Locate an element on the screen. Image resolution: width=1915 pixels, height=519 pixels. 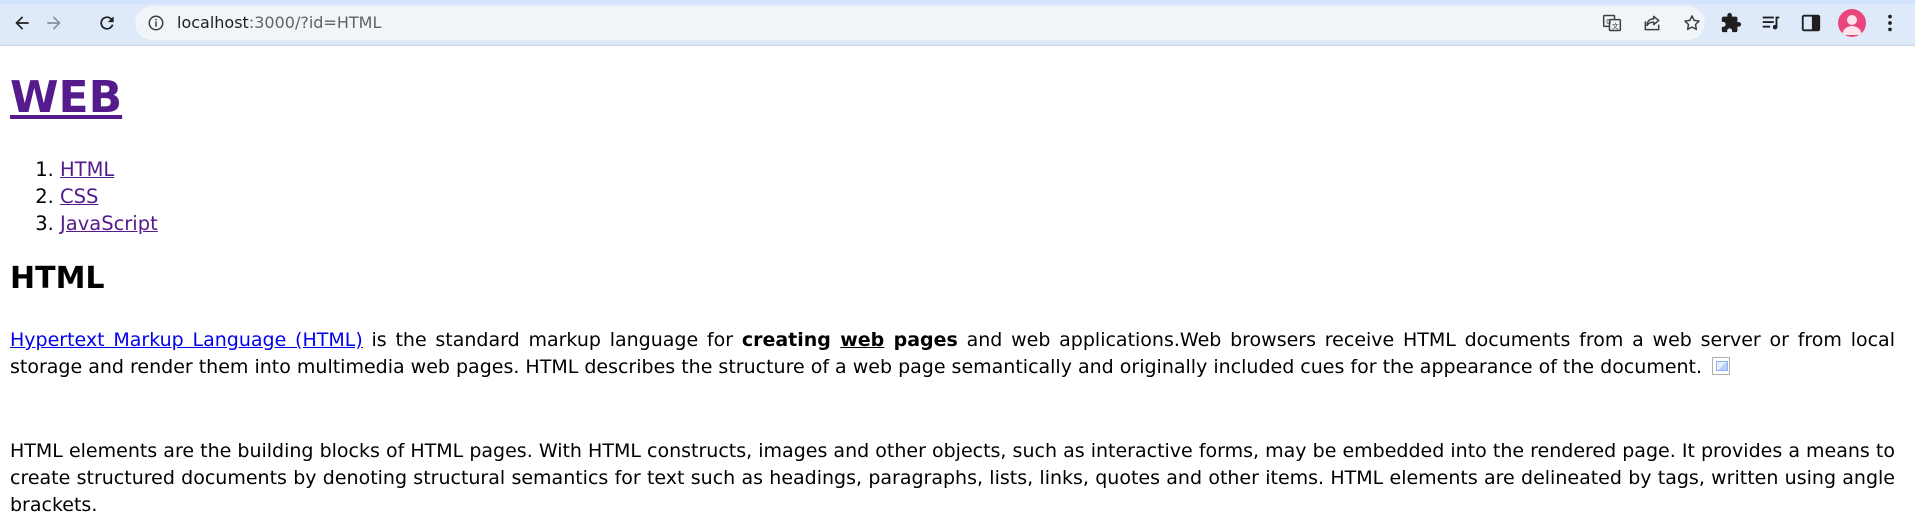
svg-text: 文 is located at coordinates (1615, 25).